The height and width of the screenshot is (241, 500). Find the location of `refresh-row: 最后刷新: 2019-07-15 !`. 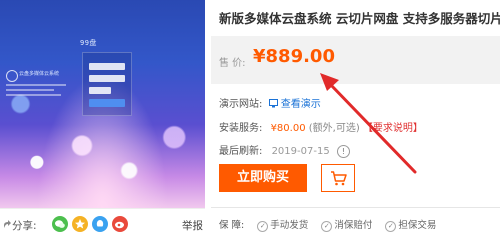

refresh-row: 最后刷新: 2019-07-15 ! is located at coordinates (284, 150).